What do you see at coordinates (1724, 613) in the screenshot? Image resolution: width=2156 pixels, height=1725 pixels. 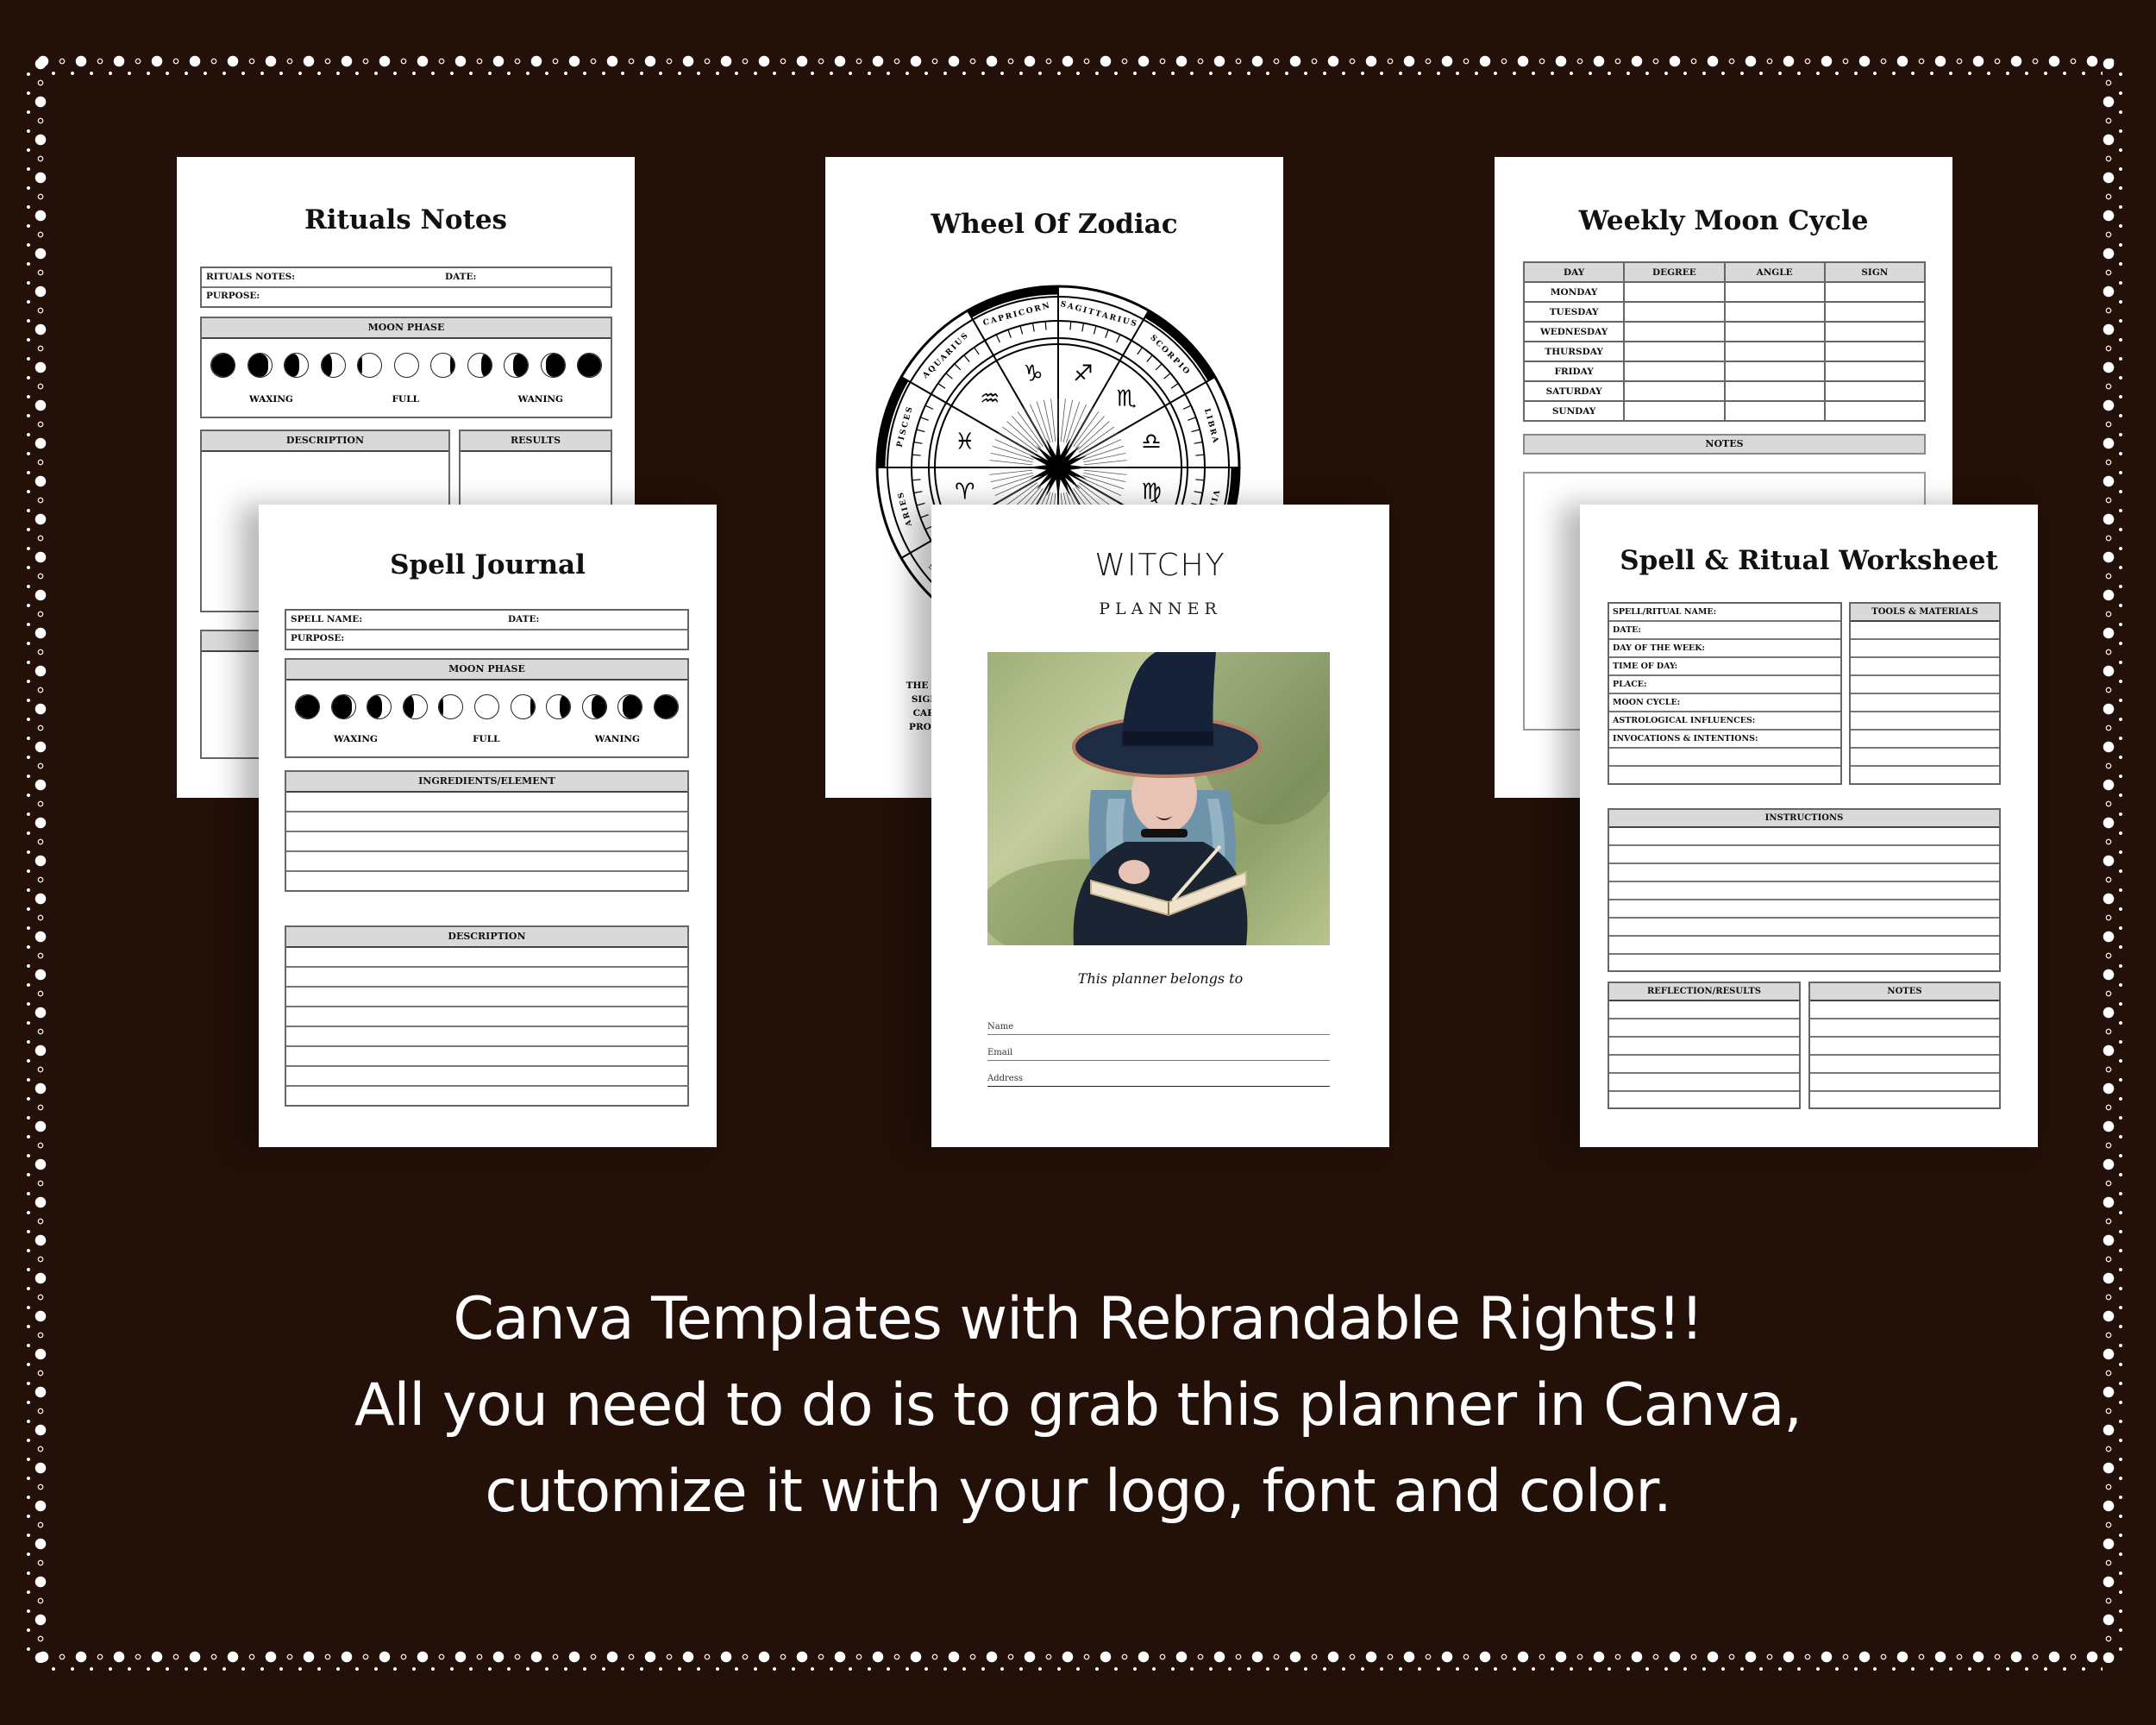 I see `worksheet-field-row: SPELL/RITUAL NAME:` at bounding box center [1724, 613].